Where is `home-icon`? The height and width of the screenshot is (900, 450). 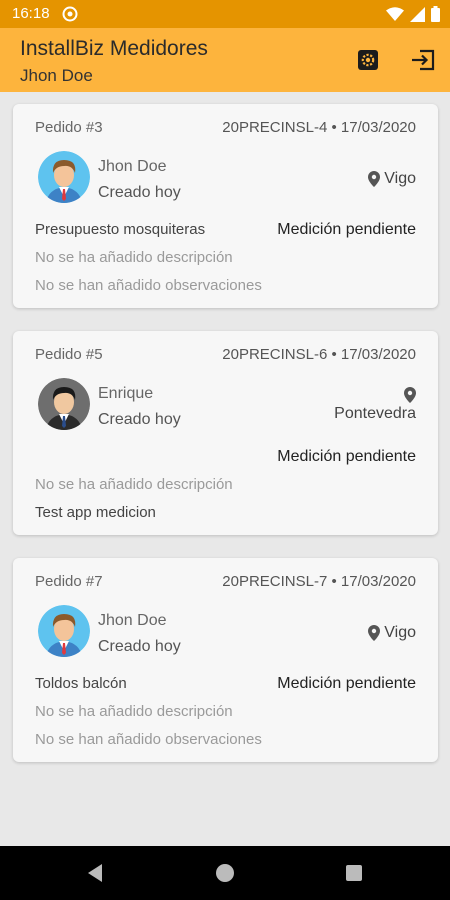
home-icon is located at coordinates (225, 873).